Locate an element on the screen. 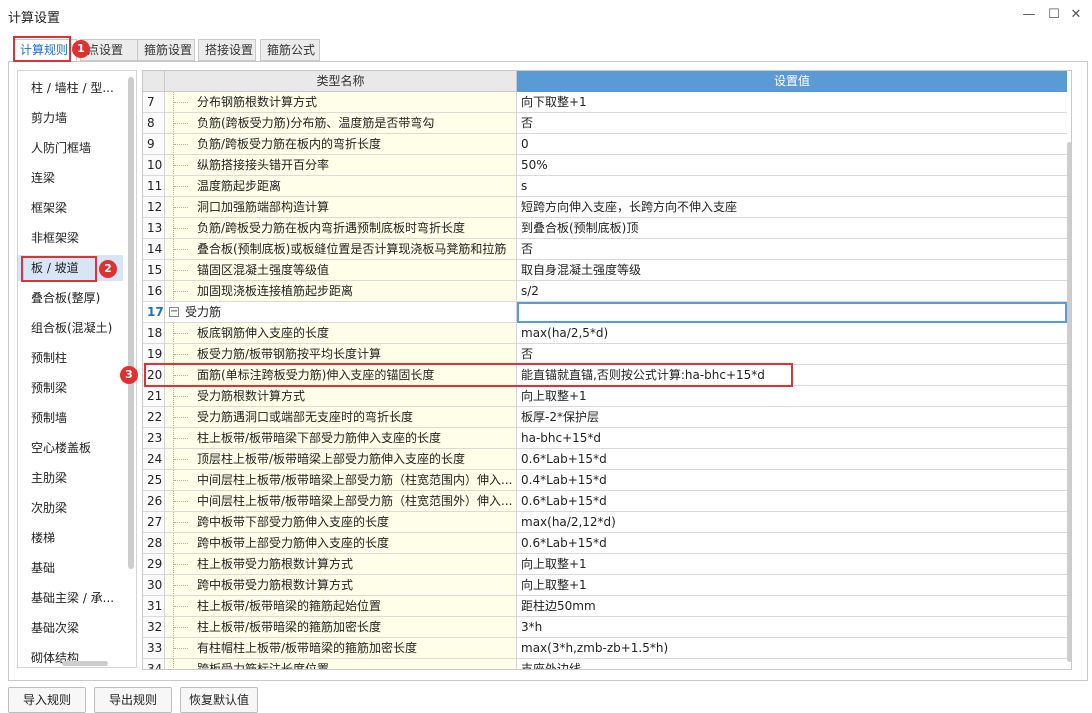 This screenshot has width=1092, height=713. table-row: 21 受力筋根数计算方式 向上取整+1 is located at coordinates (605, 396).